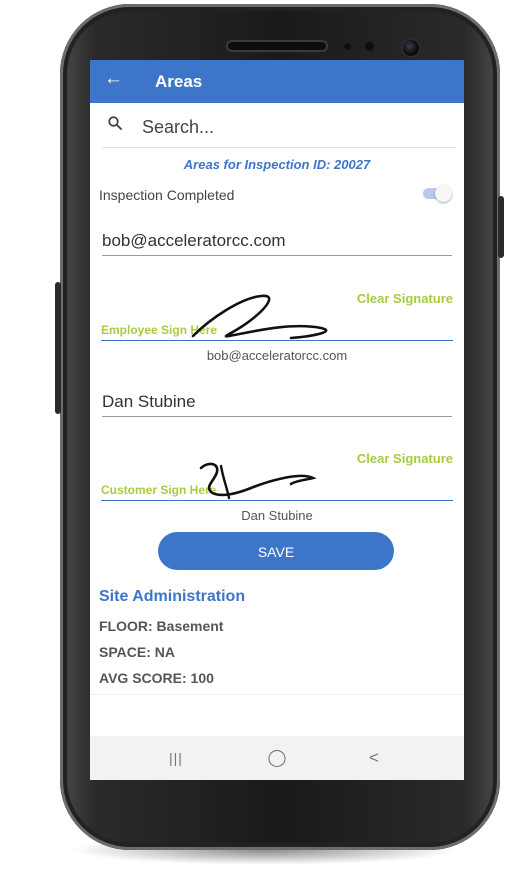  Describe the element at coordinates (277, 81) in the screenshot. I see `app-bar: ← Areas` at that location.